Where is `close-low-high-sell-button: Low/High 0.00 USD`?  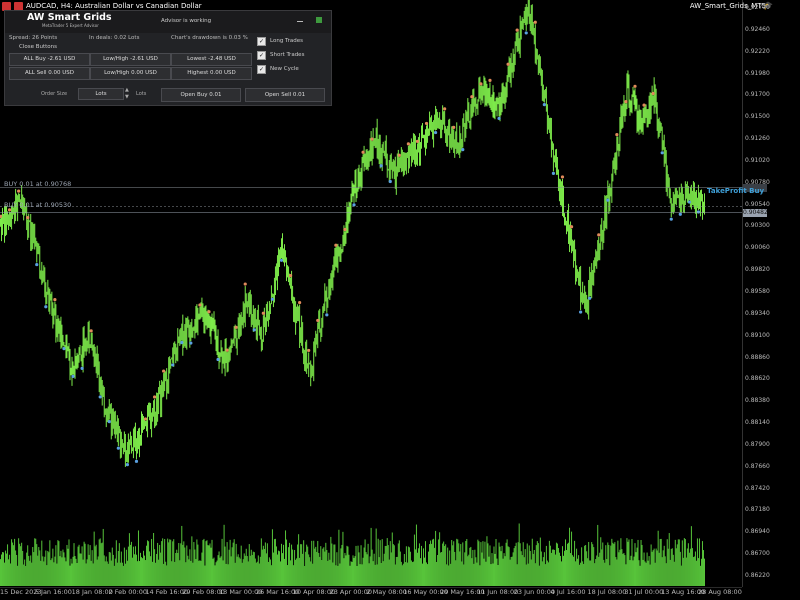 close-low-high-sell-button: Low/High 0.00 USD is located at coordinates (130, 73).